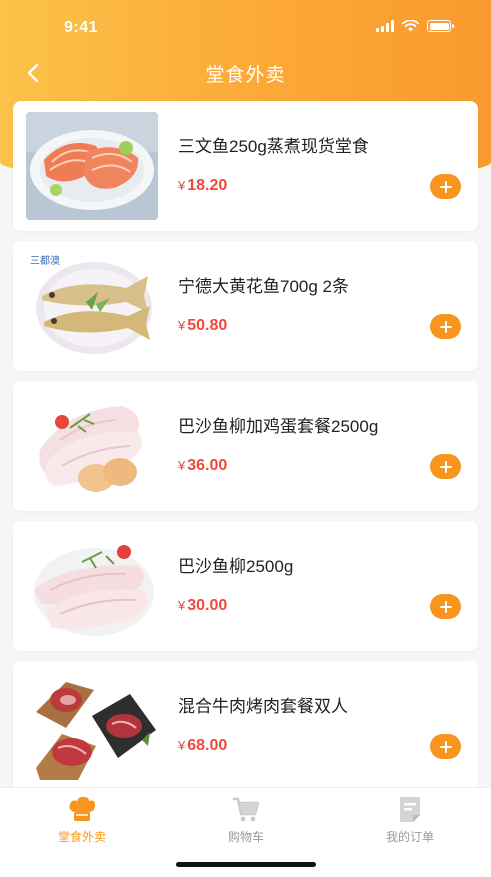 The image size is (491, 877). Describe the element at coordinates (245, 586) in the screenshot. I see `product-card: 巴沙鱼柳2500g ¥30.00` at that location.